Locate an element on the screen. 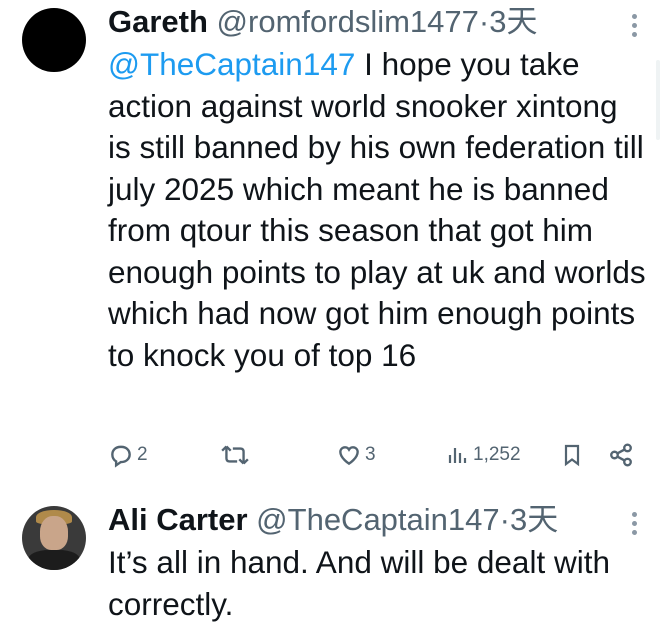  bookmark-icon is located at coordinates (572, 455).